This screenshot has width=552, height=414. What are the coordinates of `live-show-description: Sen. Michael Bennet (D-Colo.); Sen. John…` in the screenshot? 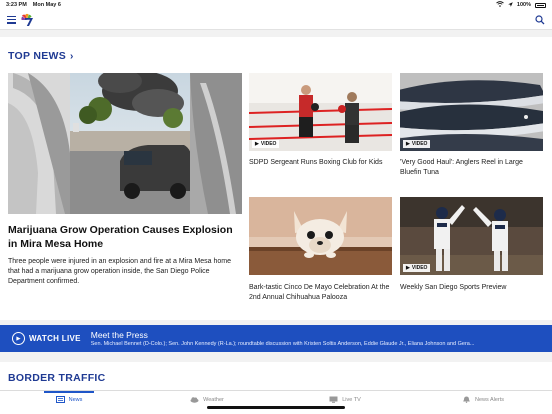 It's located at (282, 343).